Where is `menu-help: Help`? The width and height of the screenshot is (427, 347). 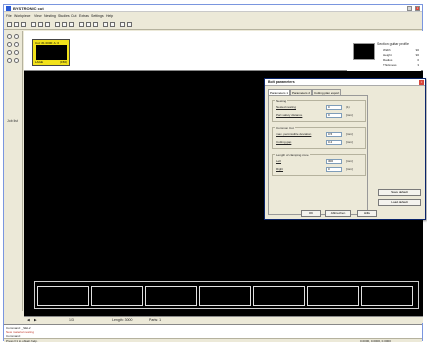 menu-help: Help is located at coordinates (109, 16).